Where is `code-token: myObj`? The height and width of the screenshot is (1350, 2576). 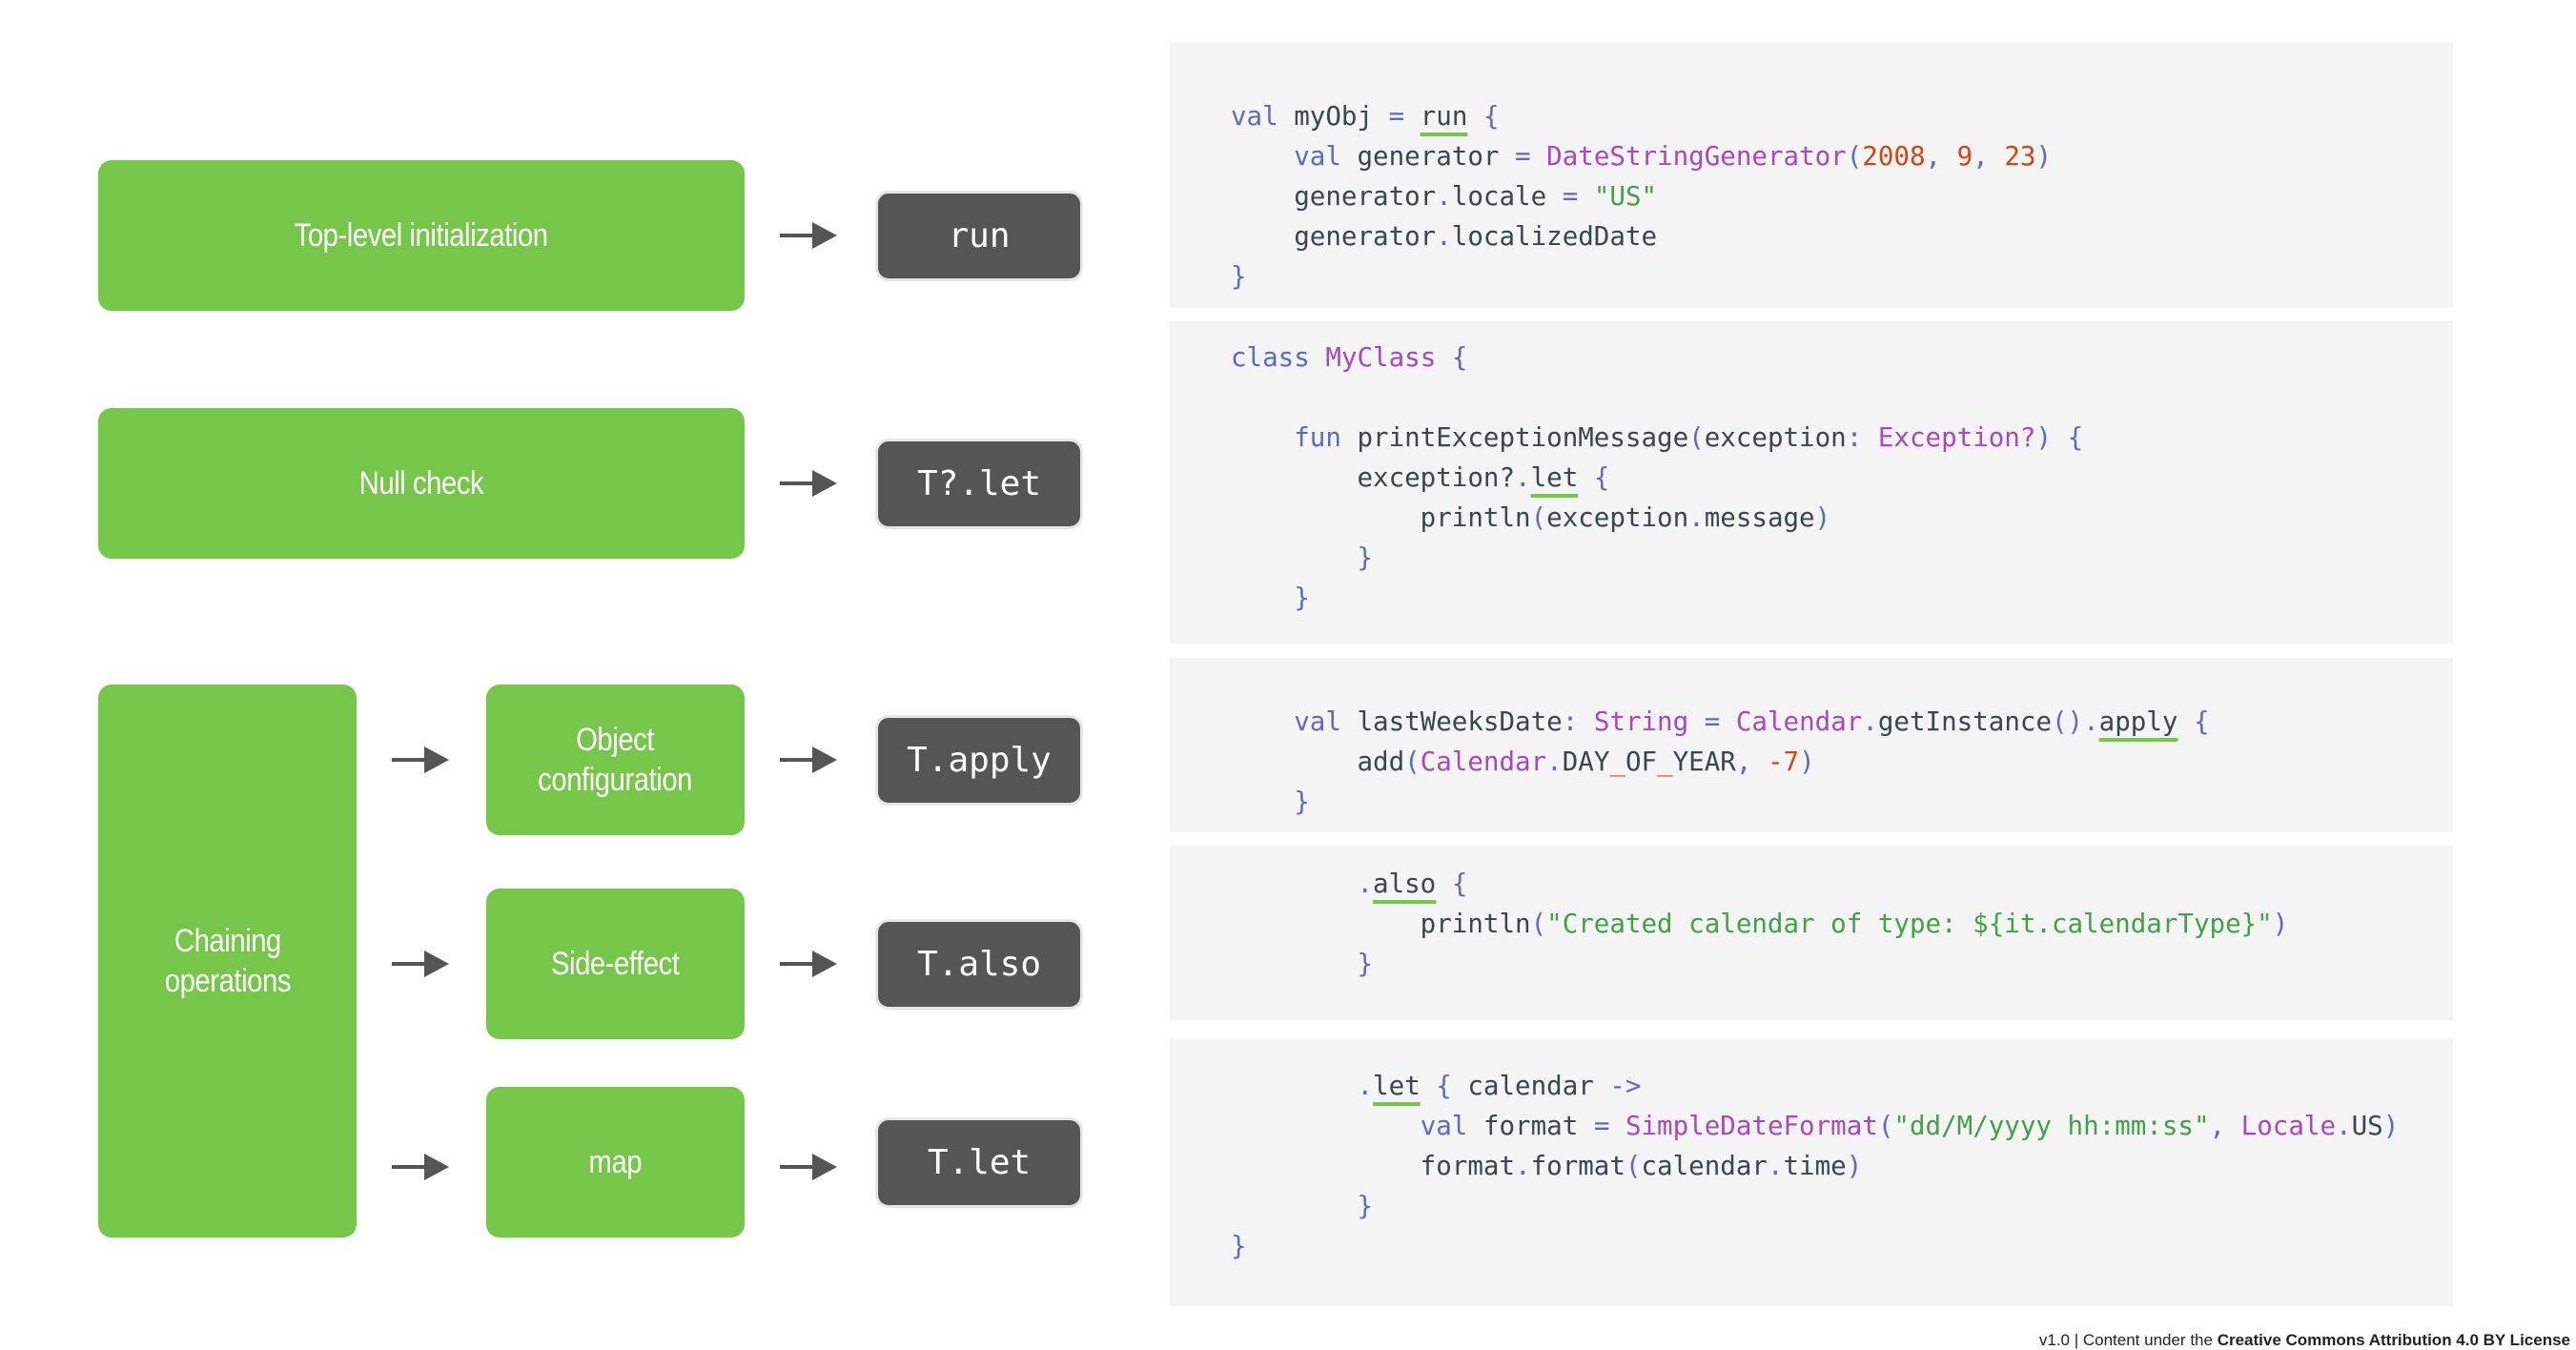
code-token: myObj is located at coordinates (1333, 117).